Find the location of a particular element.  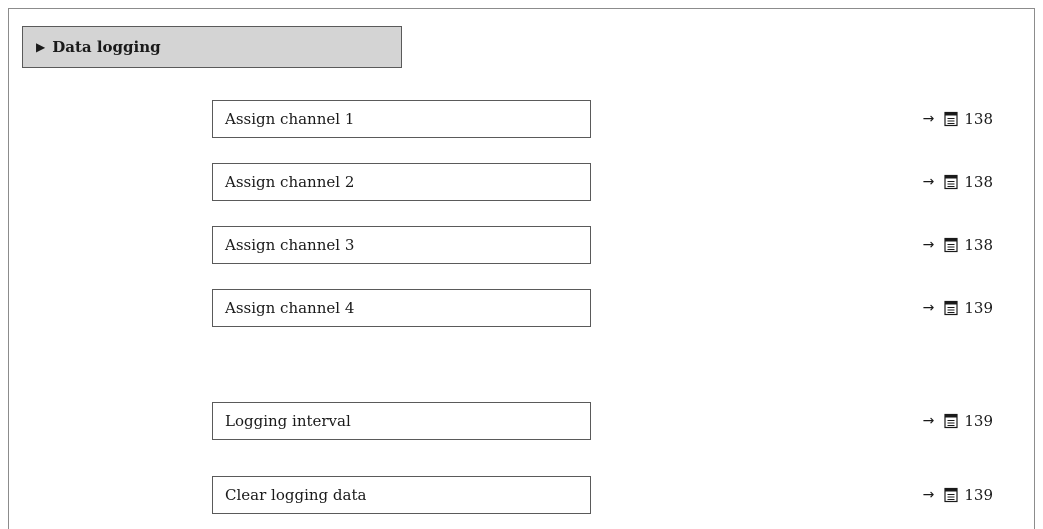

parameter-row-assign-channel-3: Assign channel 3 → 138 is located at coordinates (602, 245).